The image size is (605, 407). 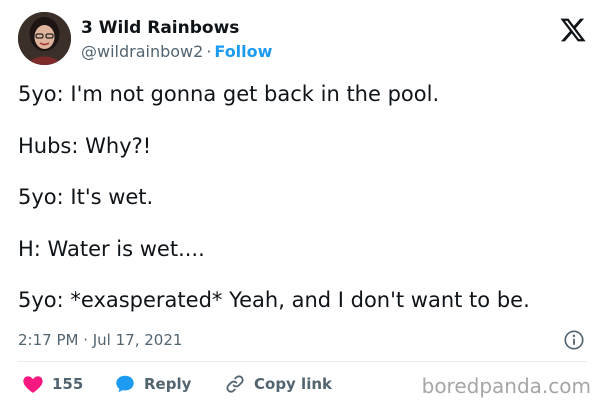 I want to click on reply-label: Reply, so click(x=168, y=384).